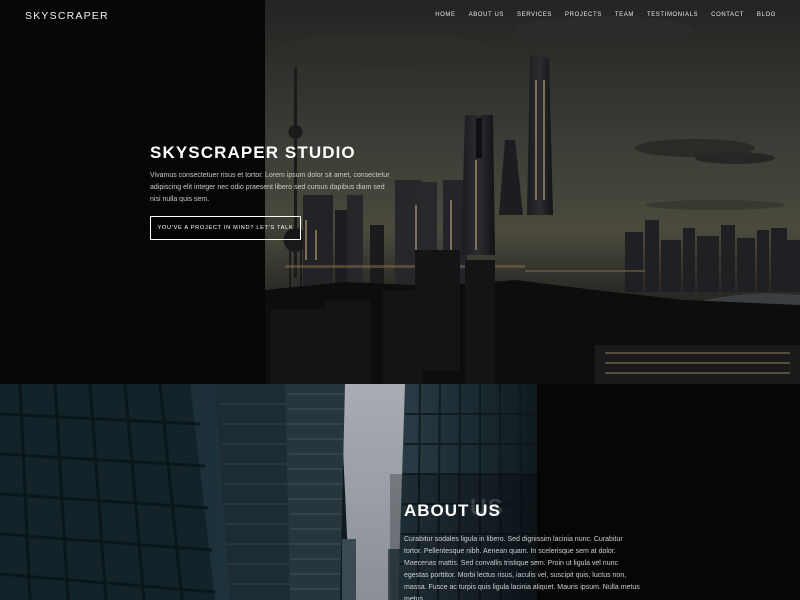 Image resolution: width=800 pixels, height=600 pixels. I want to click on nav-item-contact: CONTACT, so click(727, 15).